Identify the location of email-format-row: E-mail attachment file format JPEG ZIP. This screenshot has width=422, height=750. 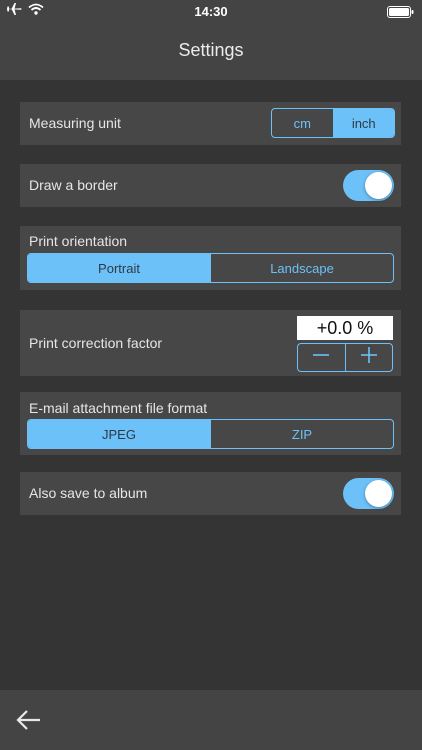
(210, 423).